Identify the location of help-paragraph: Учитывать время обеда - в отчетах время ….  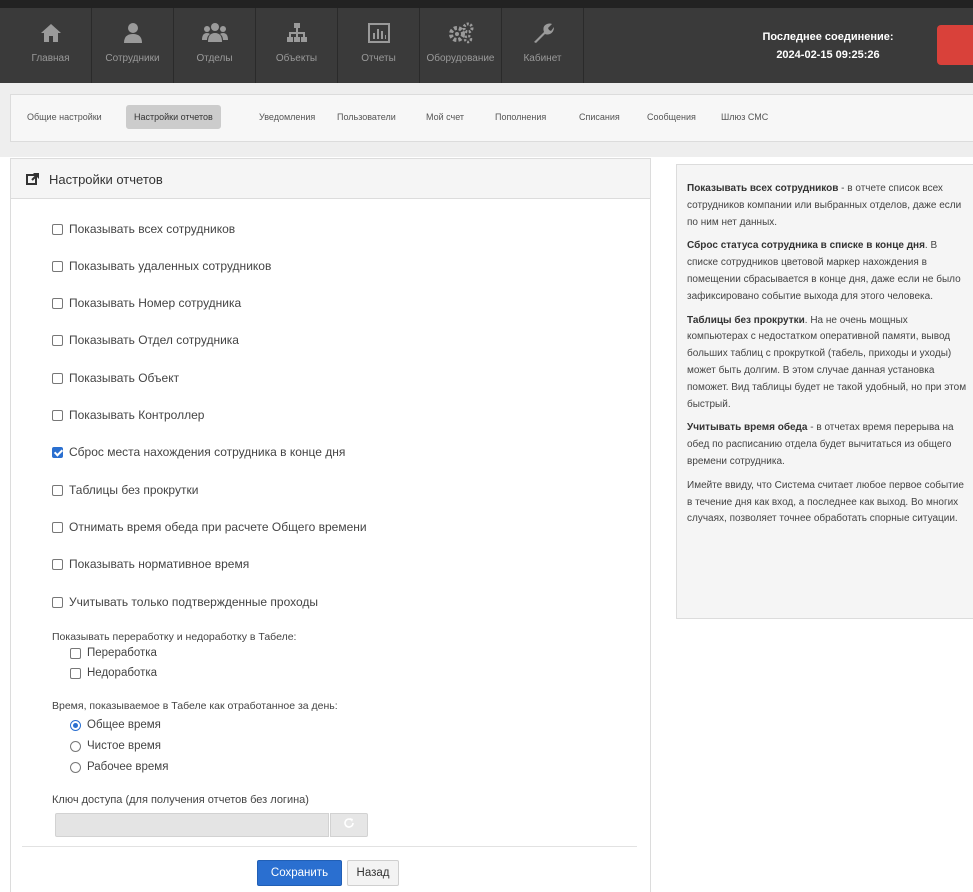
(827, 445).